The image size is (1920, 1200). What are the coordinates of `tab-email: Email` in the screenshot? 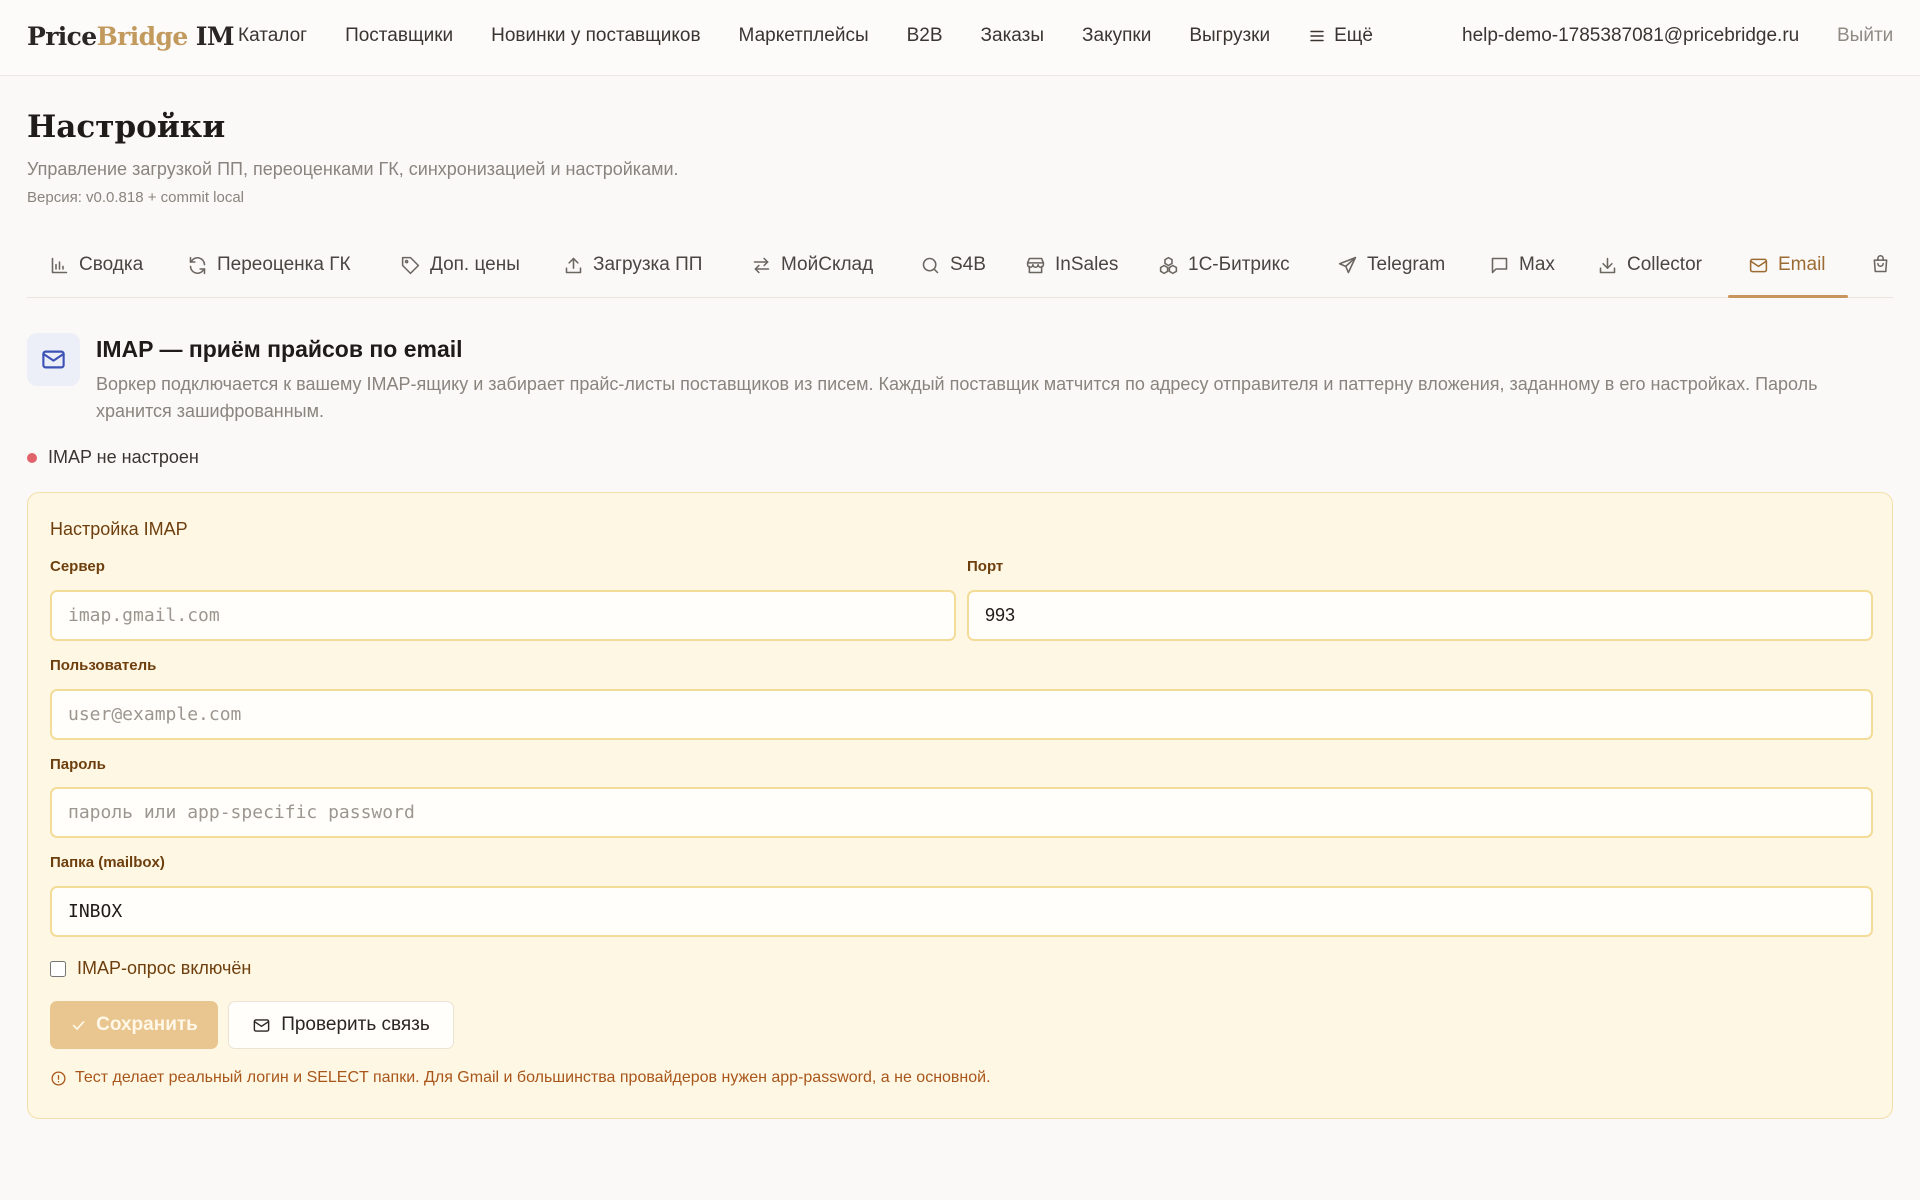 It's located at (1787, 265).